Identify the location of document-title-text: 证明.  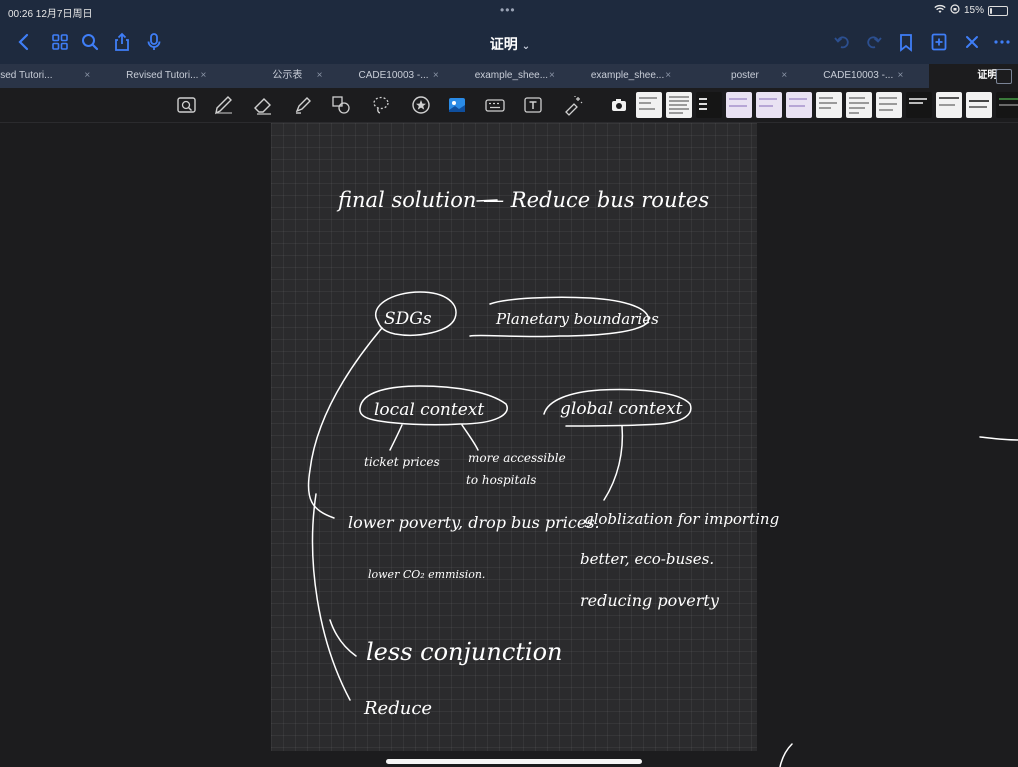
(503, 44).